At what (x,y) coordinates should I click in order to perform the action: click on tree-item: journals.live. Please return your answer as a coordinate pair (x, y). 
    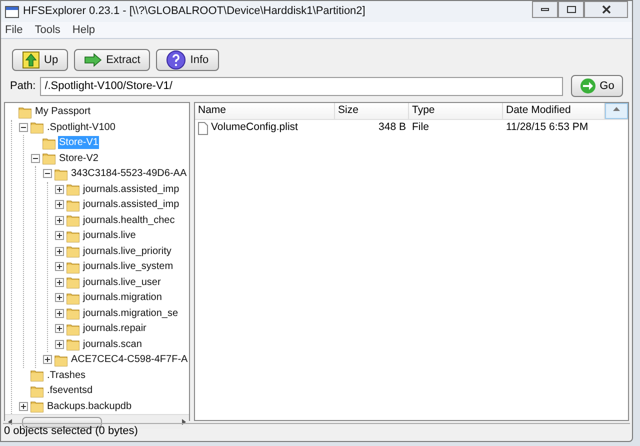
    Looking at the image, I should click on (109, 235).